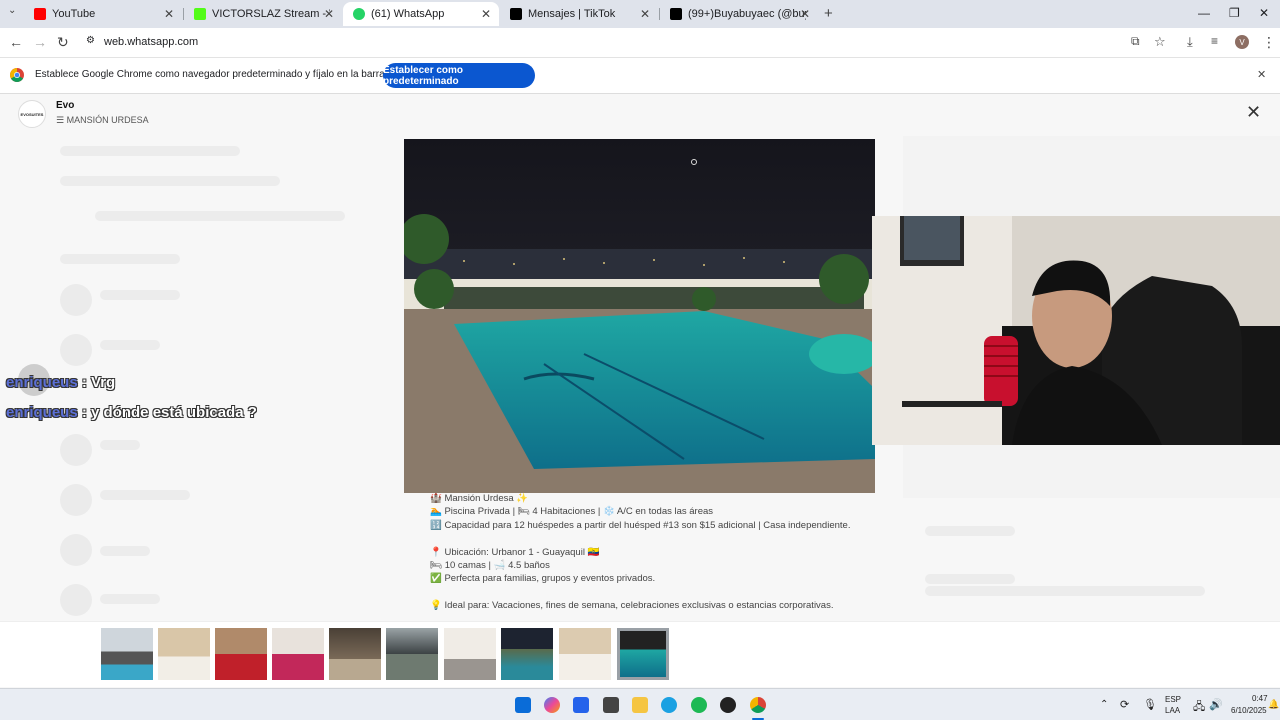 The height and width of the screenshot is (720, 1280). I want to click on bookmark-star-icon: ☆, so click(1160, 42).